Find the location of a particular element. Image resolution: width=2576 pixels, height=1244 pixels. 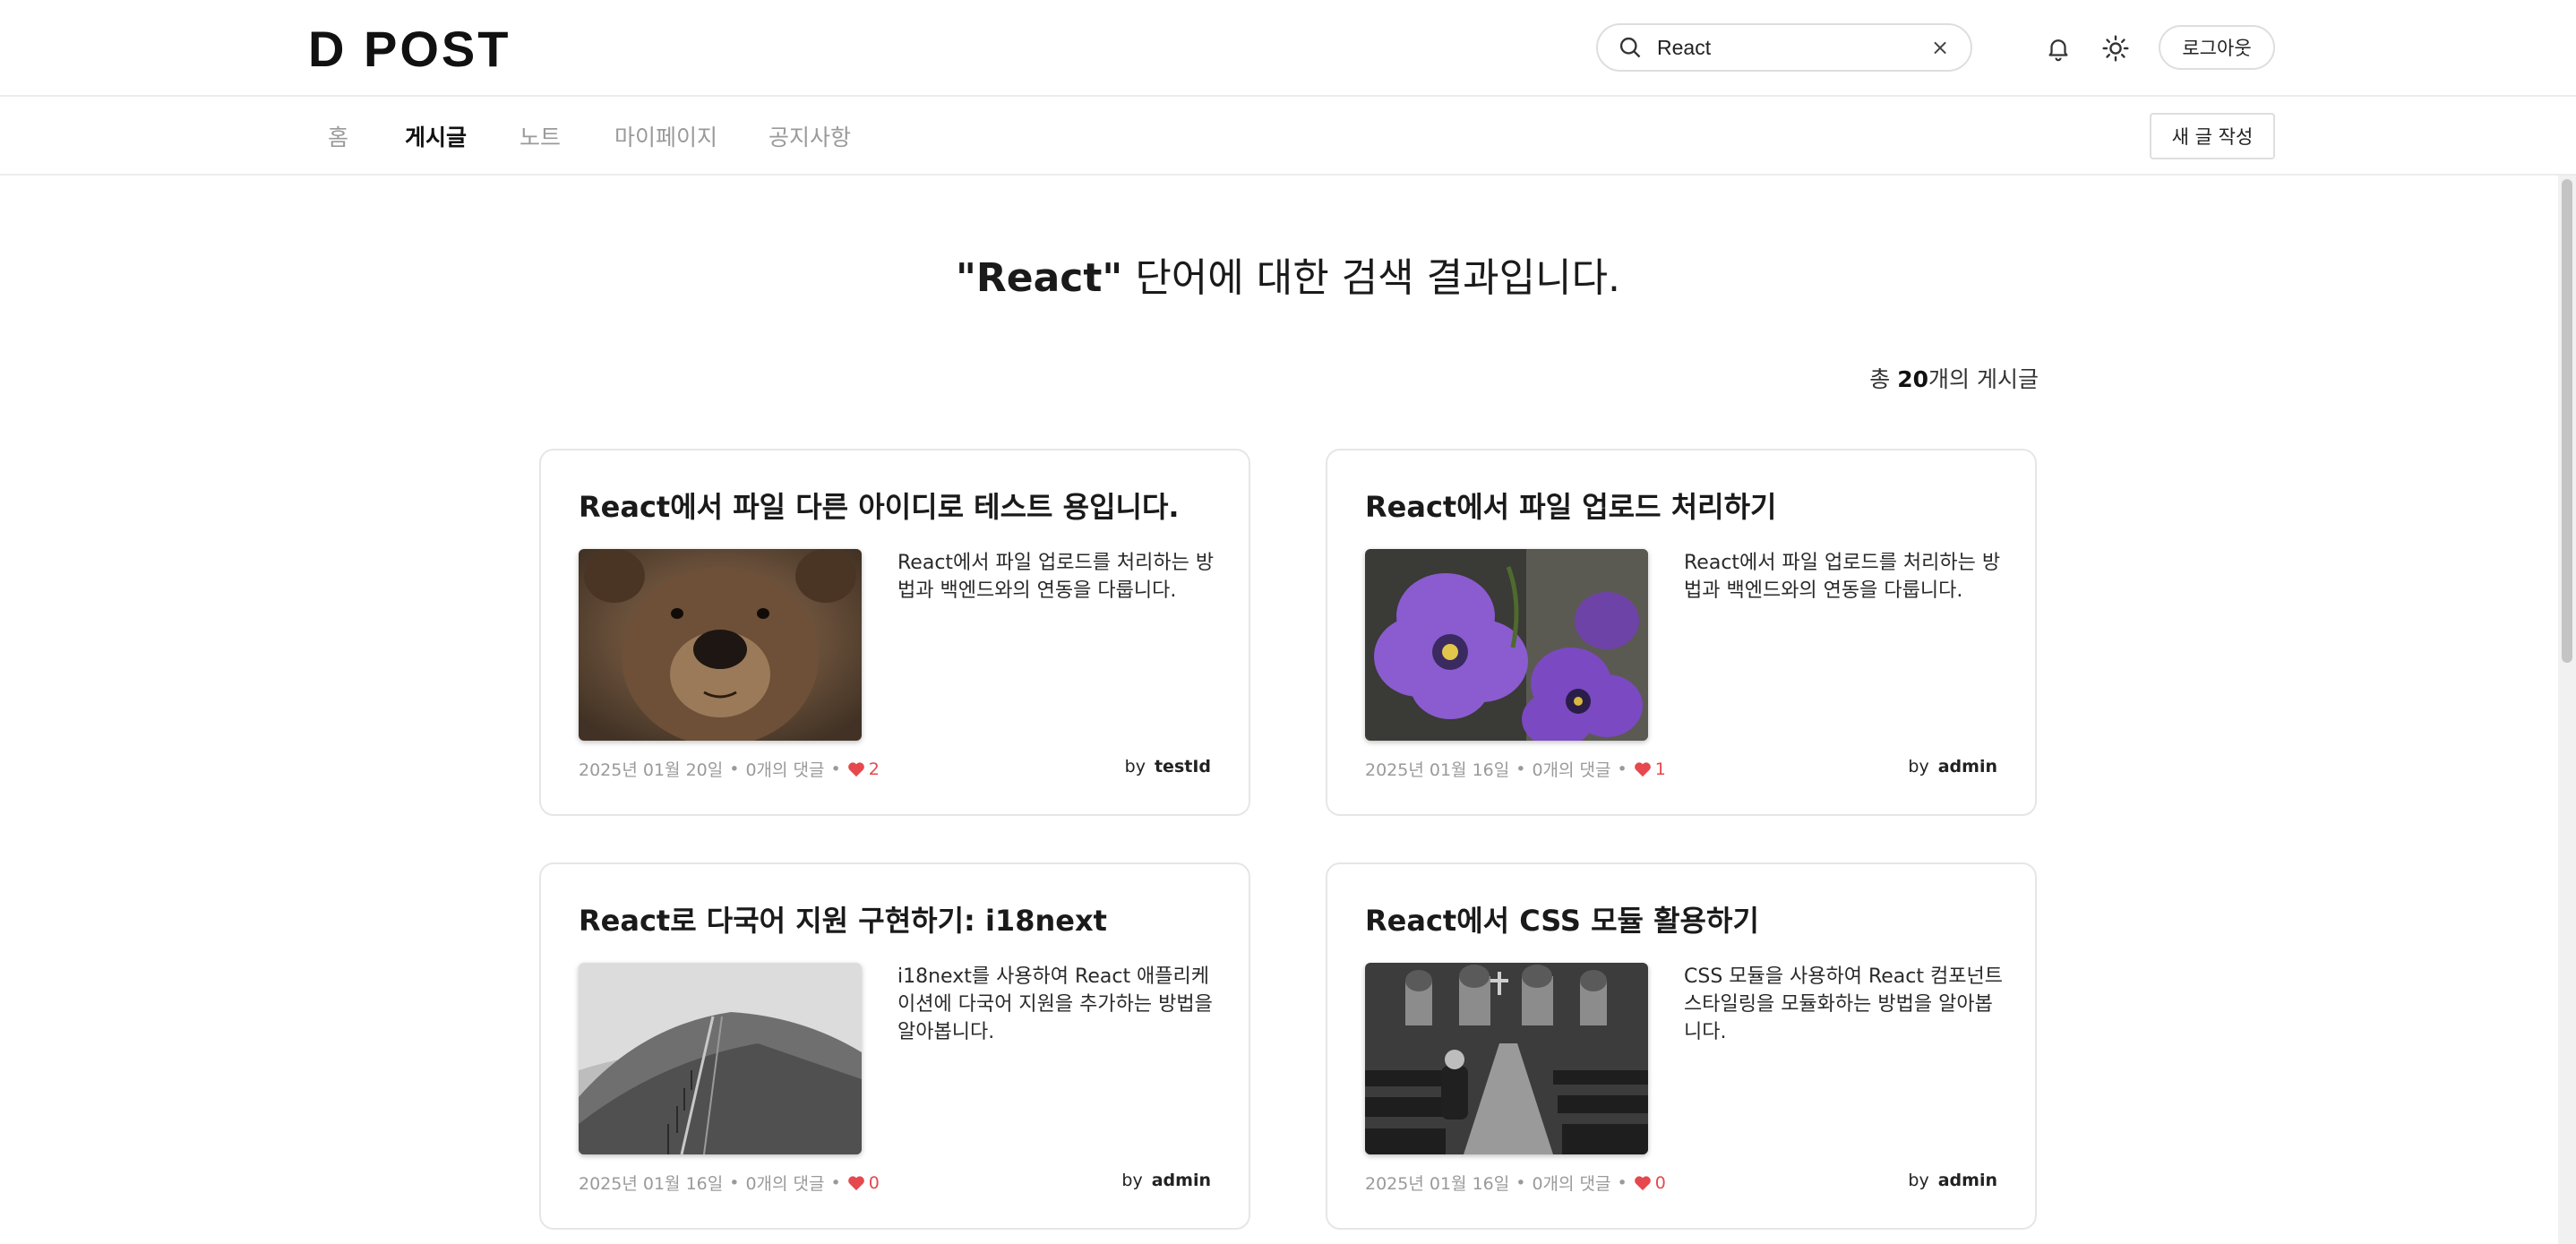

post-likes: 1 is located at coordinates (1650, 769).